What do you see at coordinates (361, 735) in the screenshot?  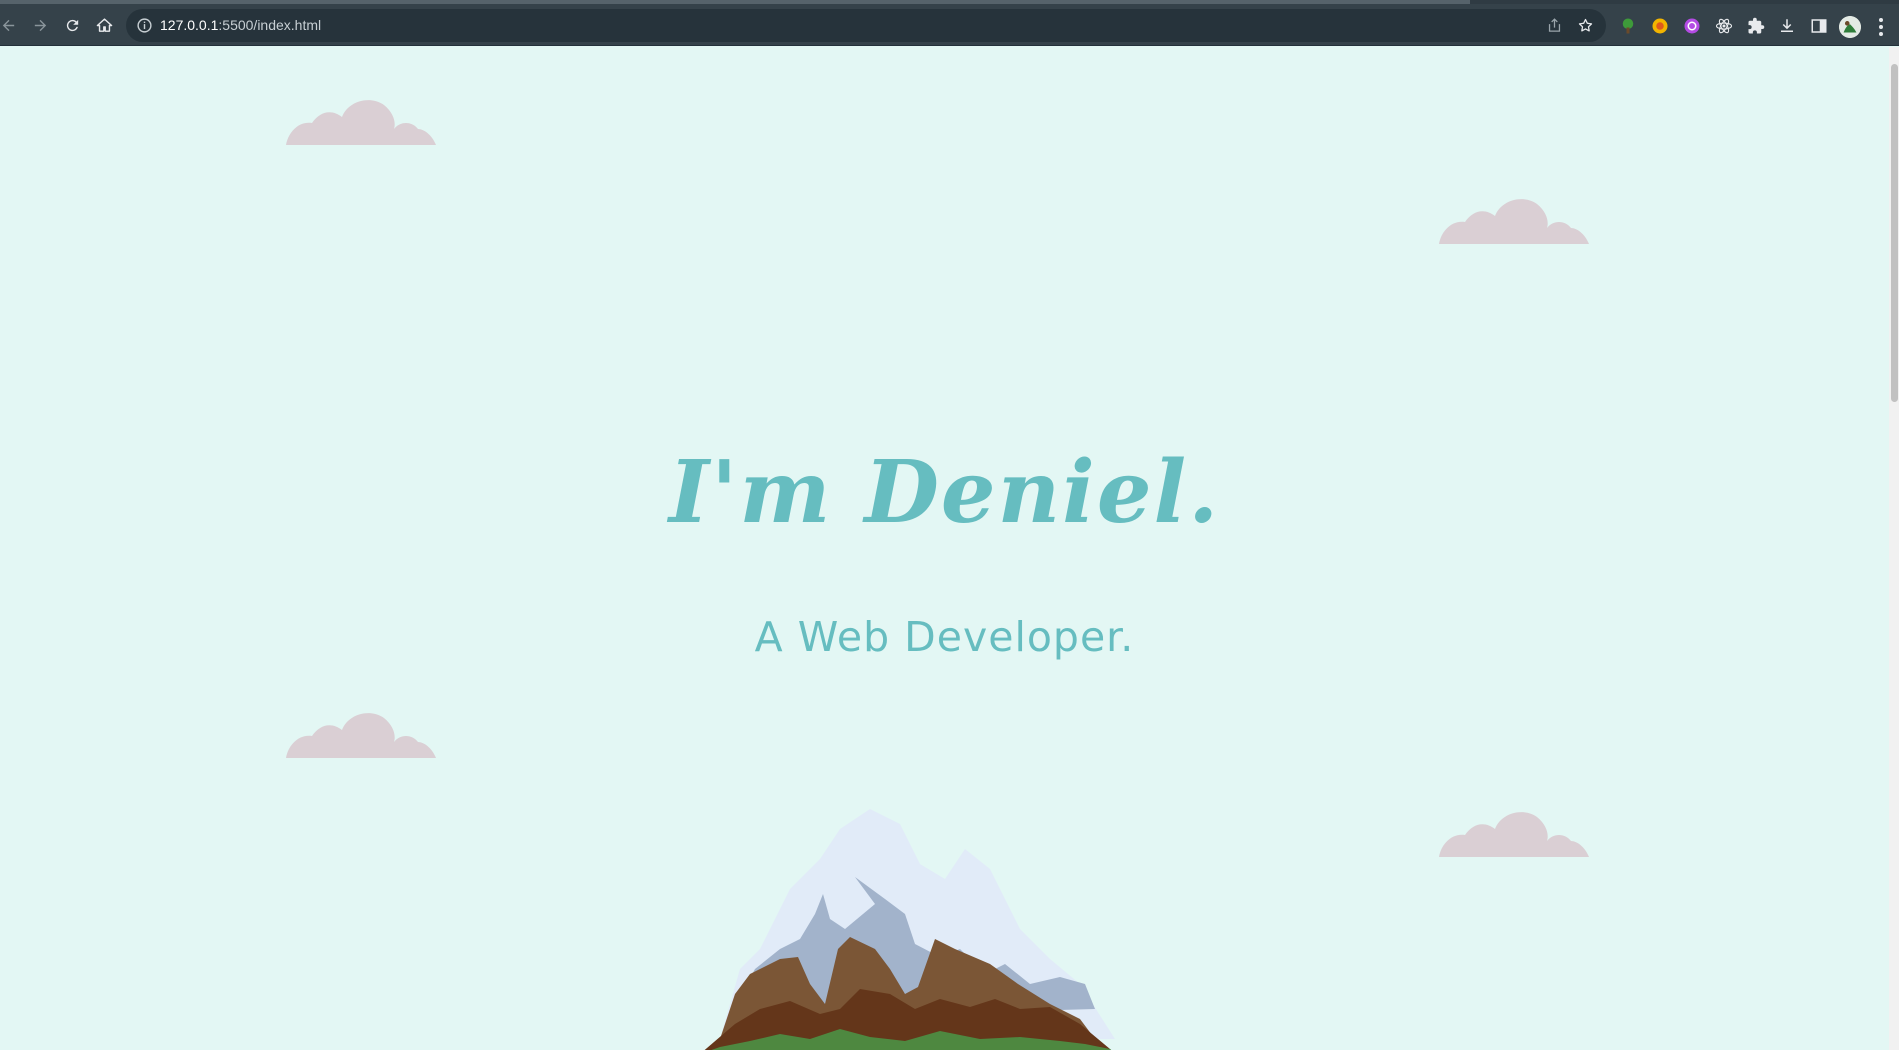 I see `cloud-middle-left` at bounding box center [361, 735].